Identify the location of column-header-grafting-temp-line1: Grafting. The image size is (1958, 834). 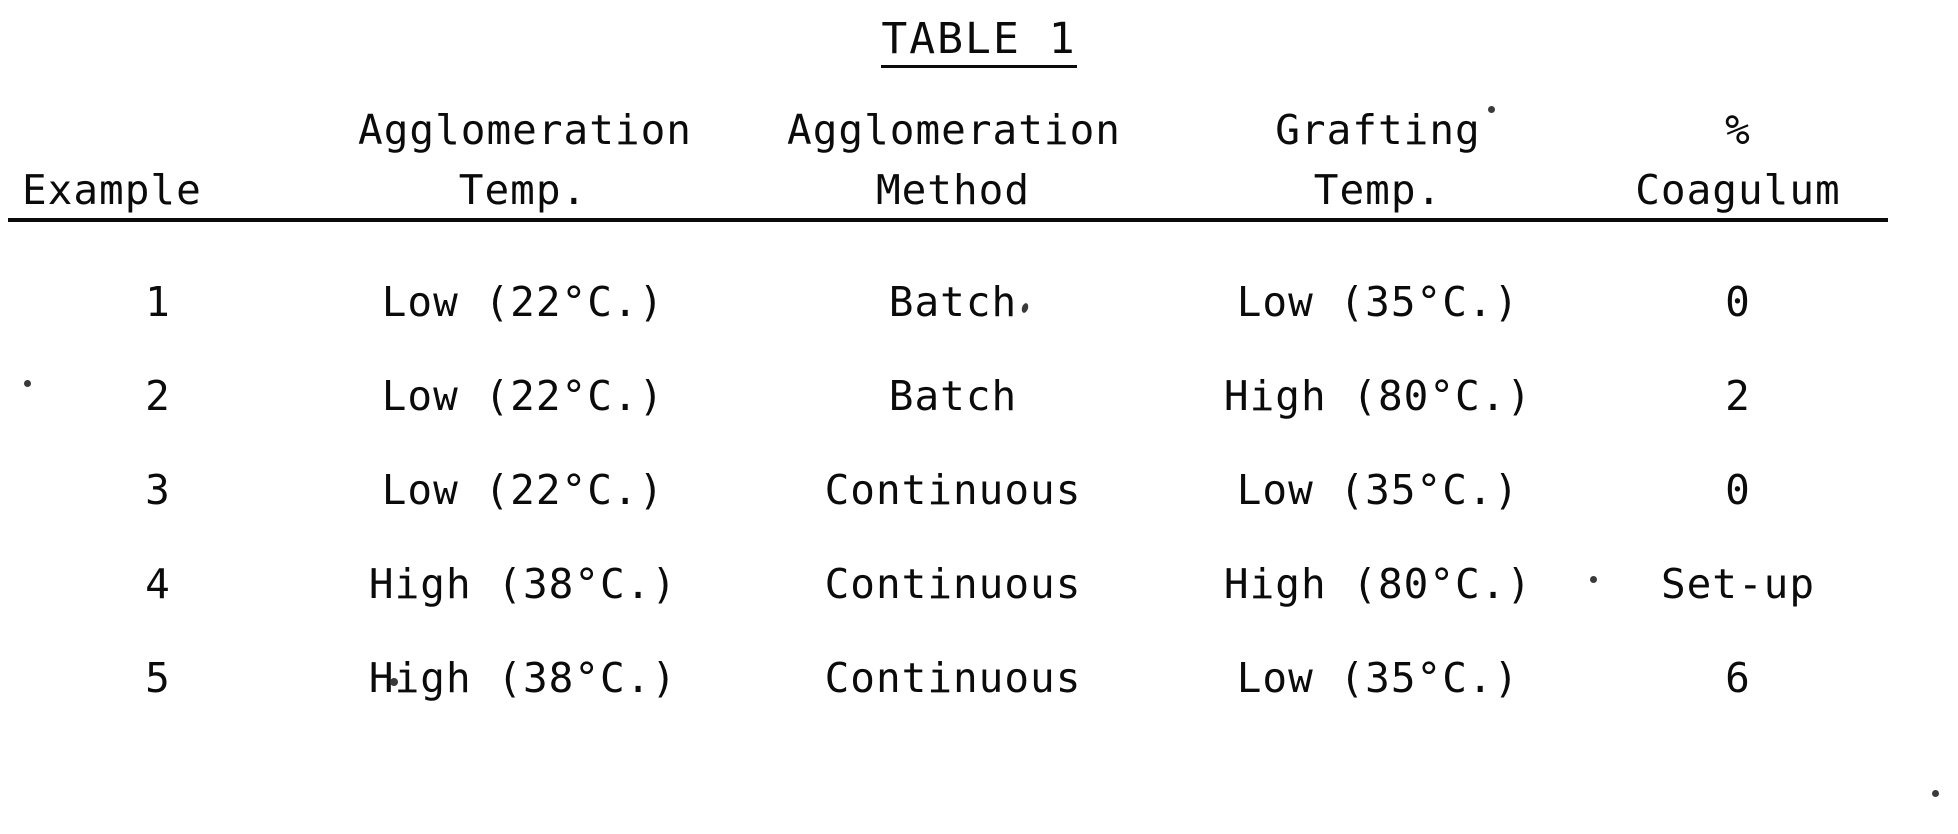
(1378, 129).